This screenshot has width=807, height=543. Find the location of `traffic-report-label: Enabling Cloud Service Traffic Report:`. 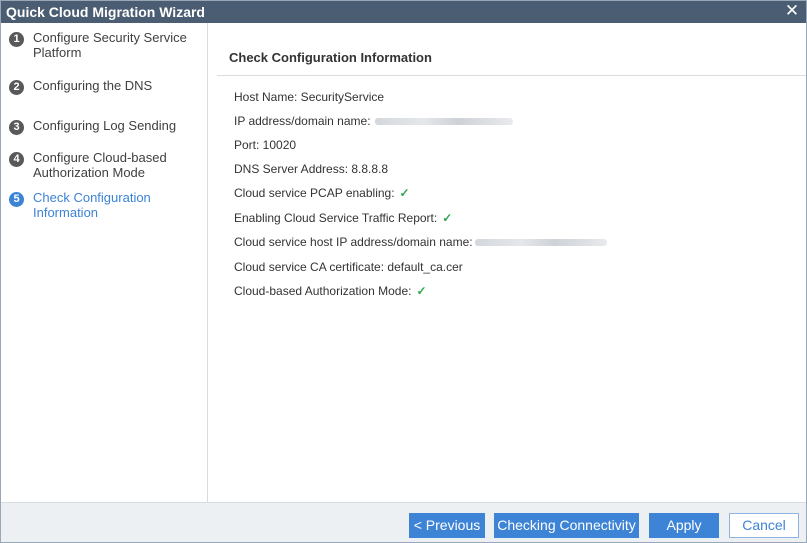

traffic-report-label: Enabling Cloud Service Traffic Report: is located at coordinates (336, 218).